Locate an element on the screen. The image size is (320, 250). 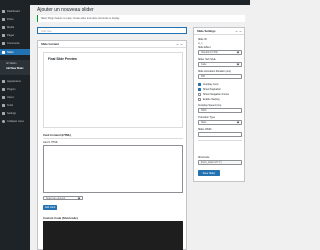
enable-swiping-label: Enable Swiping is located at coordinates (211, 99).